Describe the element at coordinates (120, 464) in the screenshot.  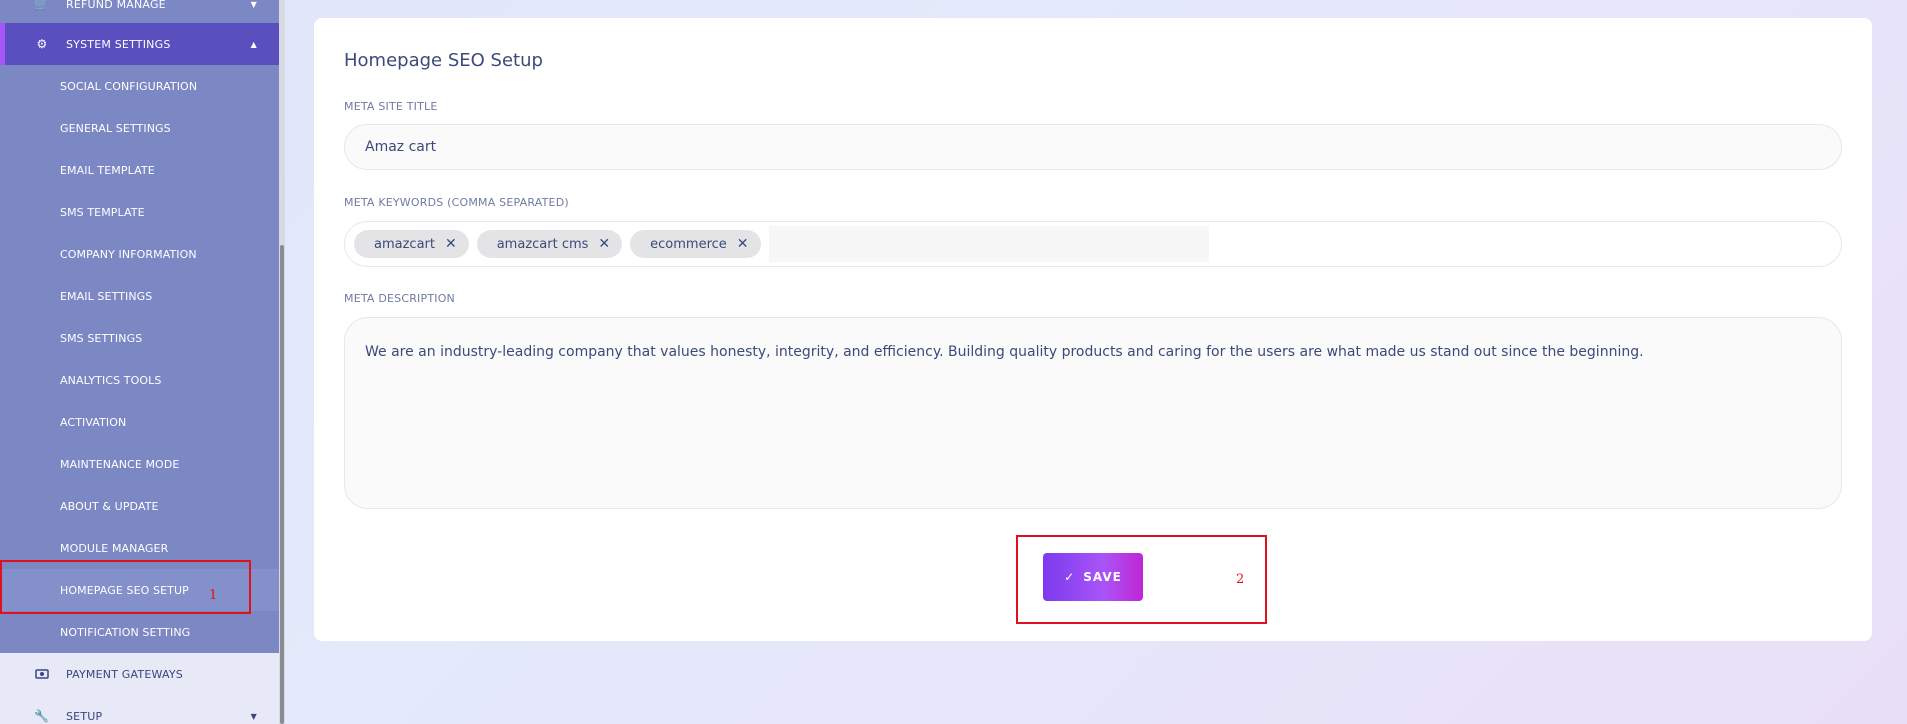
I see `sidebar-subitem-label: MAINTENANCE MODE` at that location.